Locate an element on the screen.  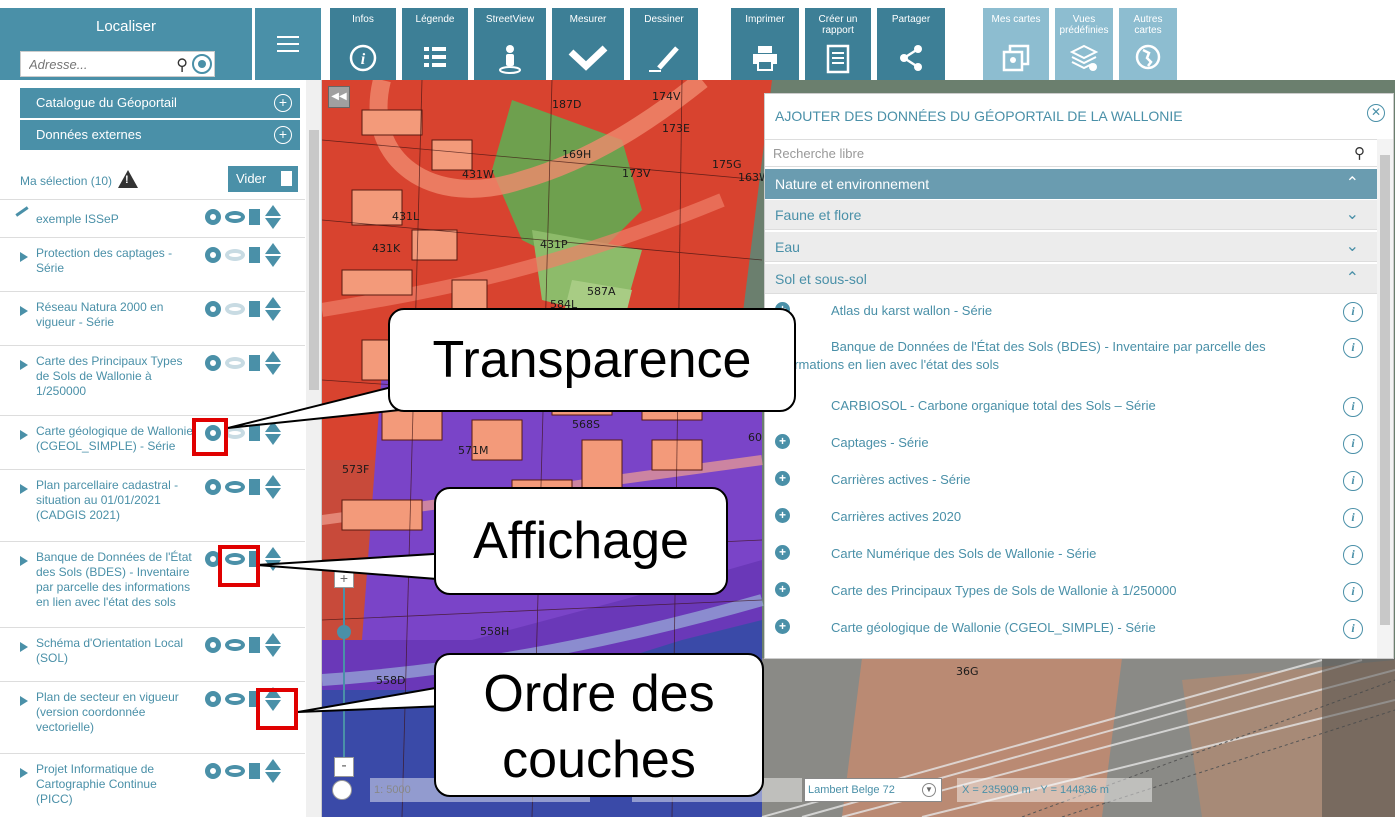
layer-name: Réseau Natura 2000 en vigueur - Série is located at coordinates (116, 315).